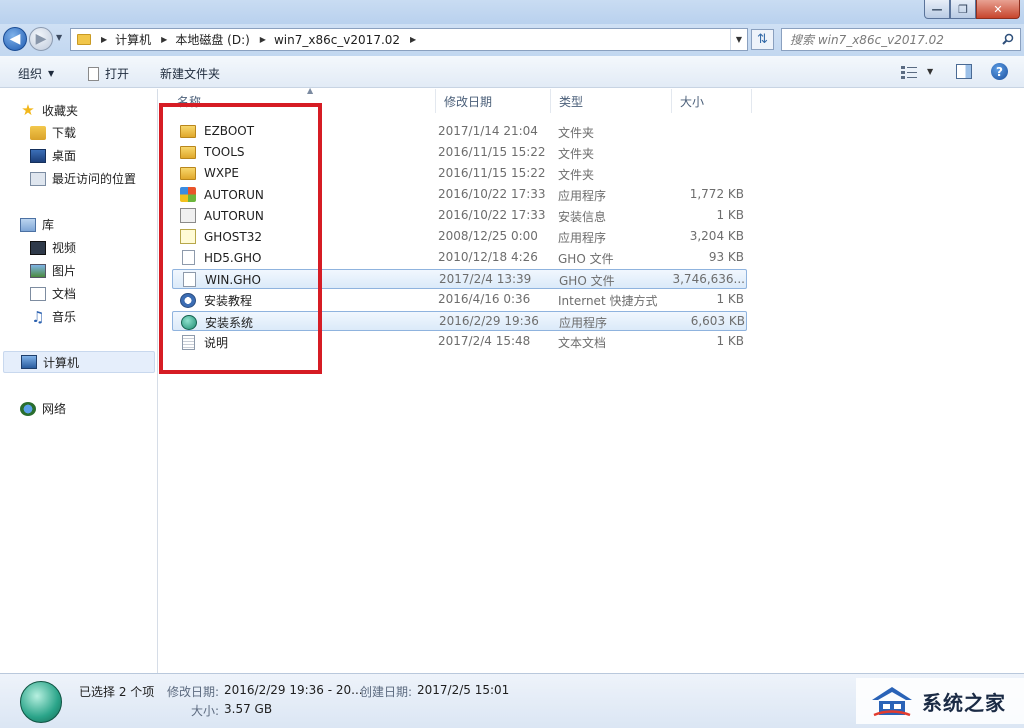  I want to click on recent-places-icon, so click(38, 178).